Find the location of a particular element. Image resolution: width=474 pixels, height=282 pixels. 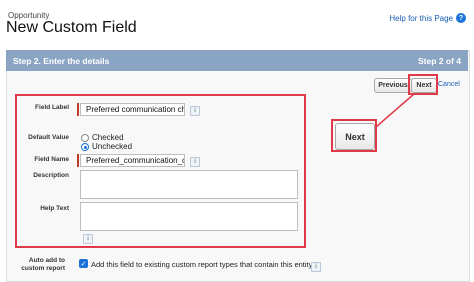

step-title: Step 2. Enter the details is located at coordinates (61, 61).